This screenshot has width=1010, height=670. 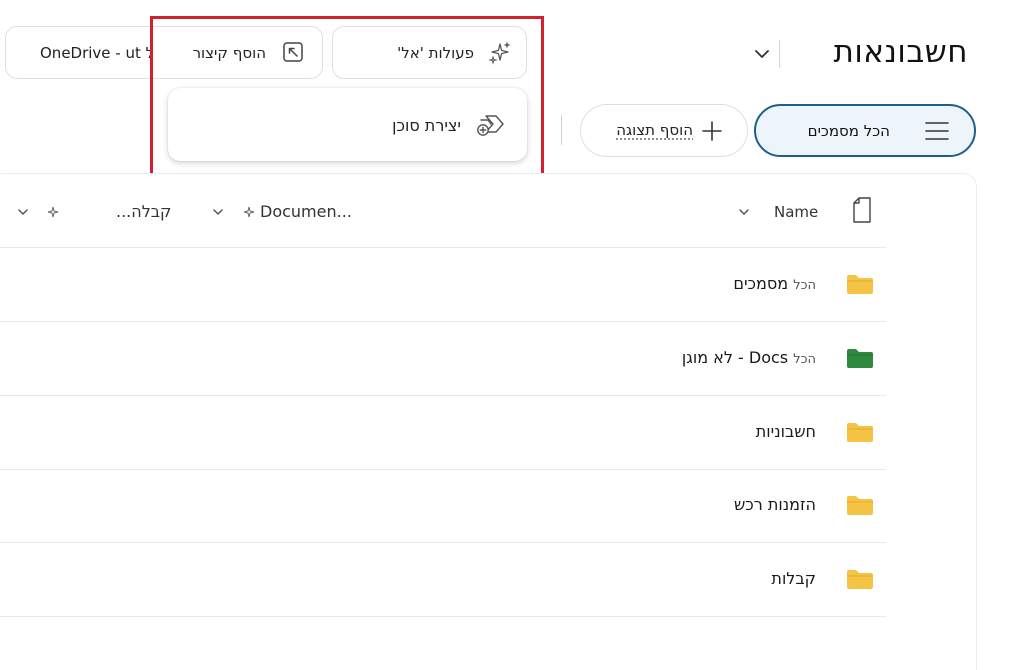 I want to click on create-agent-label: יצירת סוכן, so click(x=426, y=125).